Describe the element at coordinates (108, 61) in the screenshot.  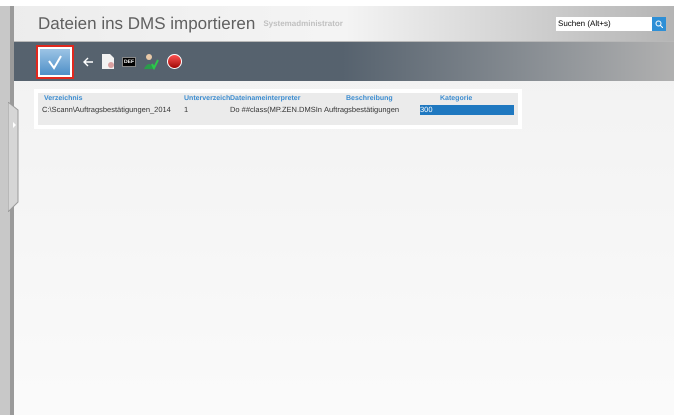
I see `document-icon` at that location.